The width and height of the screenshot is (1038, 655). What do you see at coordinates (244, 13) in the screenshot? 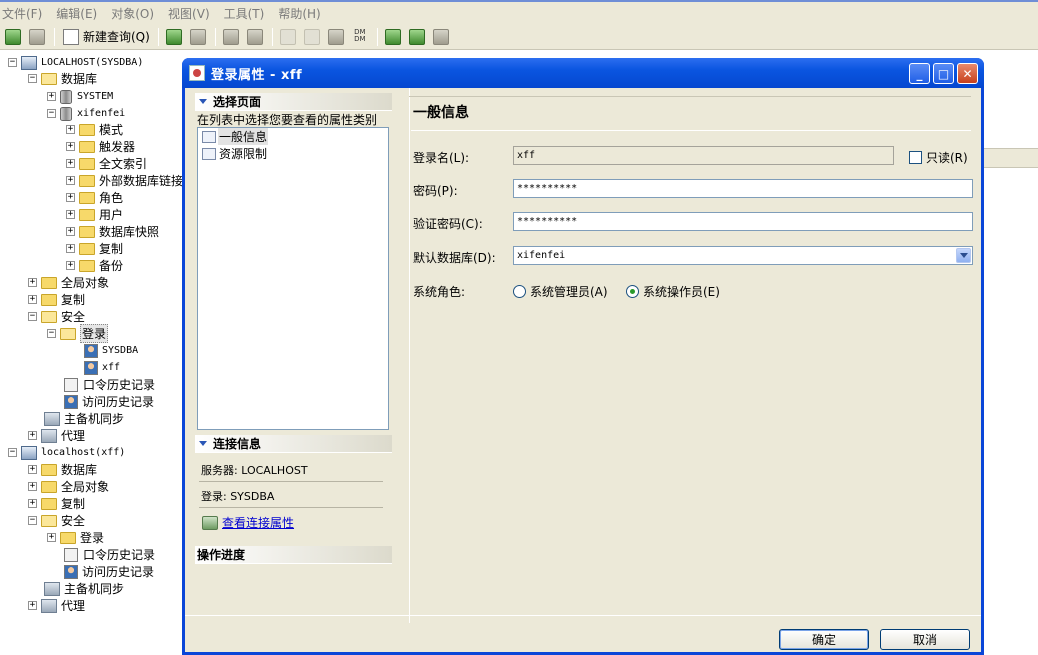
I see `menu-tools: 工具(T)` at bounding box center [244, 13].